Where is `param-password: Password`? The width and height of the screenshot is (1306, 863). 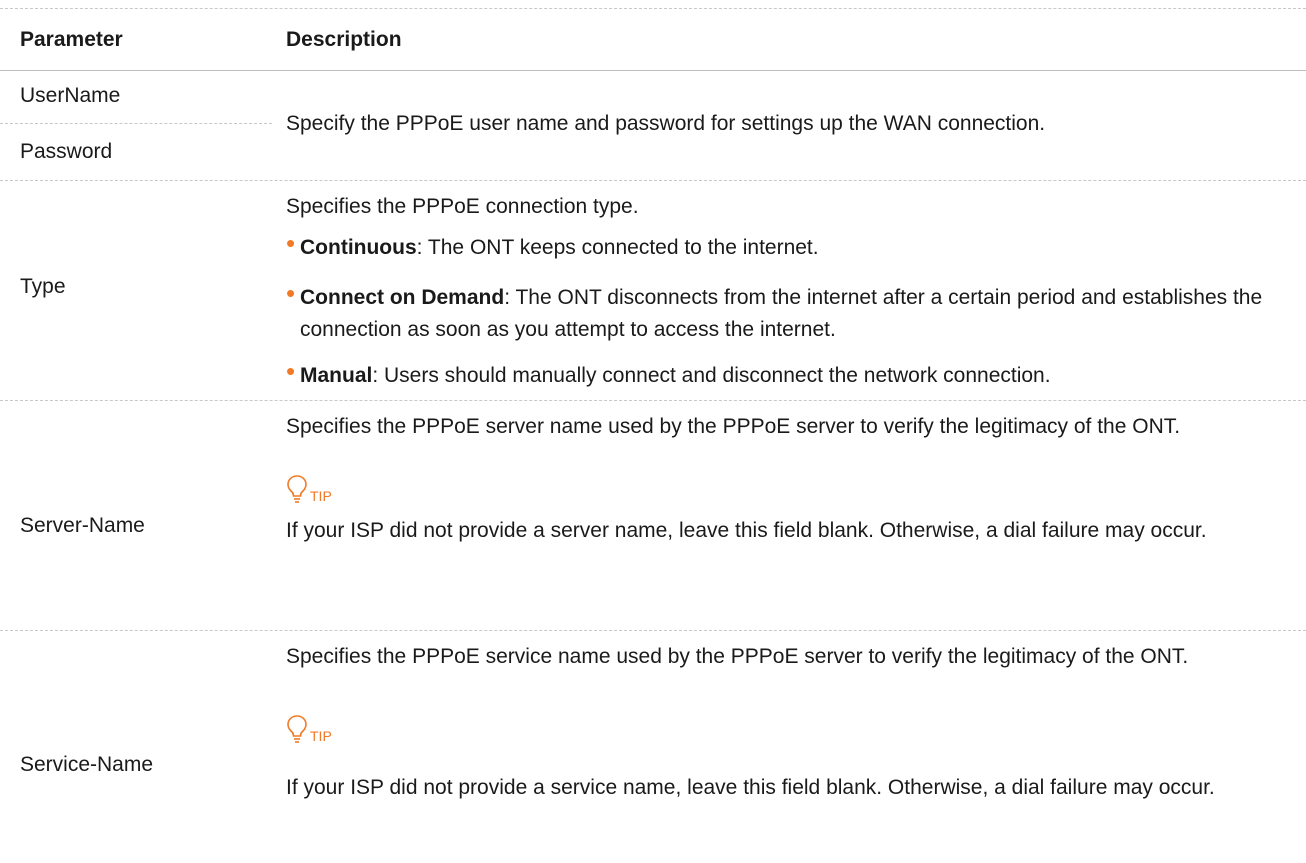
param-password: Password is located at coordinates (66, 151).